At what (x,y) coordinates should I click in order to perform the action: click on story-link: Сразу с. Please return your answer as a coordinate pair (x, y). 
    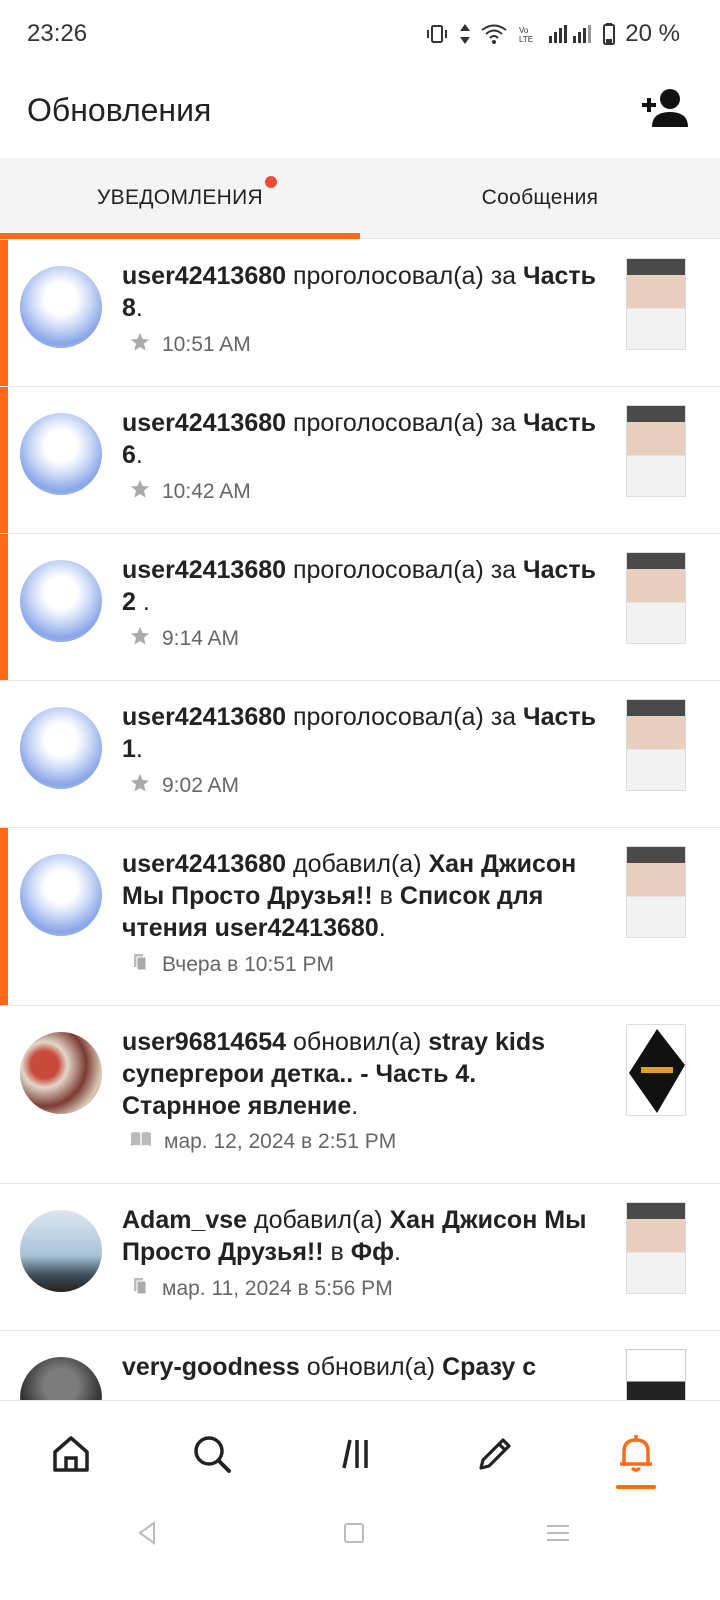
    Looking at the image, I should click on (489, 1367).